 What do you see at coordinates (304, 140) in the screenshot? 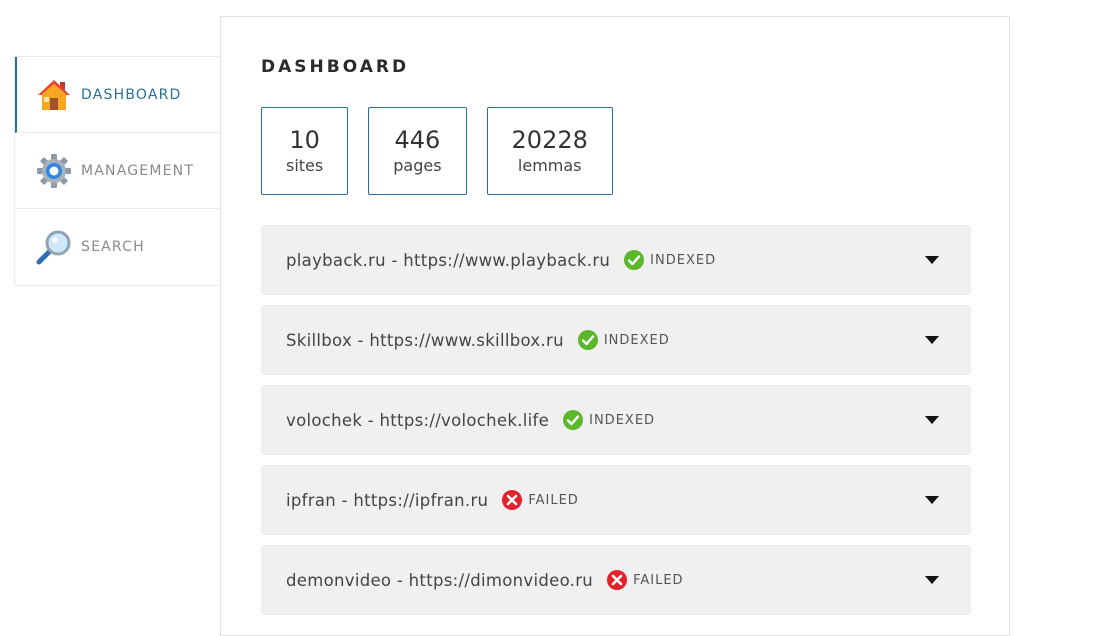
I see `stat-value: 10` at bounding box center [304, 140].